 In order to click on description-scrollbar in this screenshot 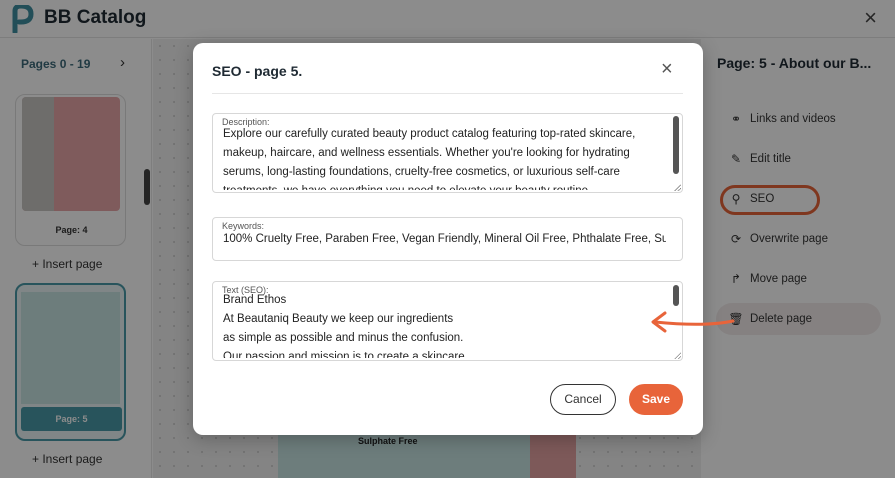, I will do `click(676, 145)`.